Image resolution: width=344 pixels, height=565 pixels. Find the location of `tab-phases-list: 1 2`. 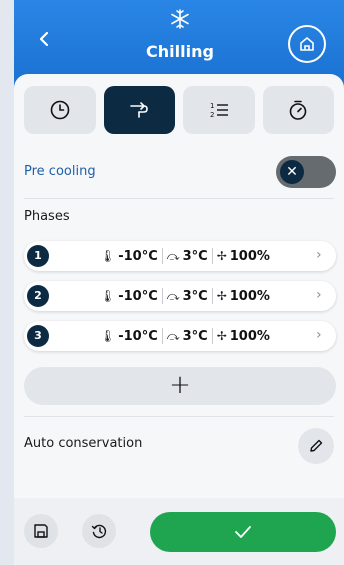

tab-phases-list: 1 2 is located at coordinates (219, 110).